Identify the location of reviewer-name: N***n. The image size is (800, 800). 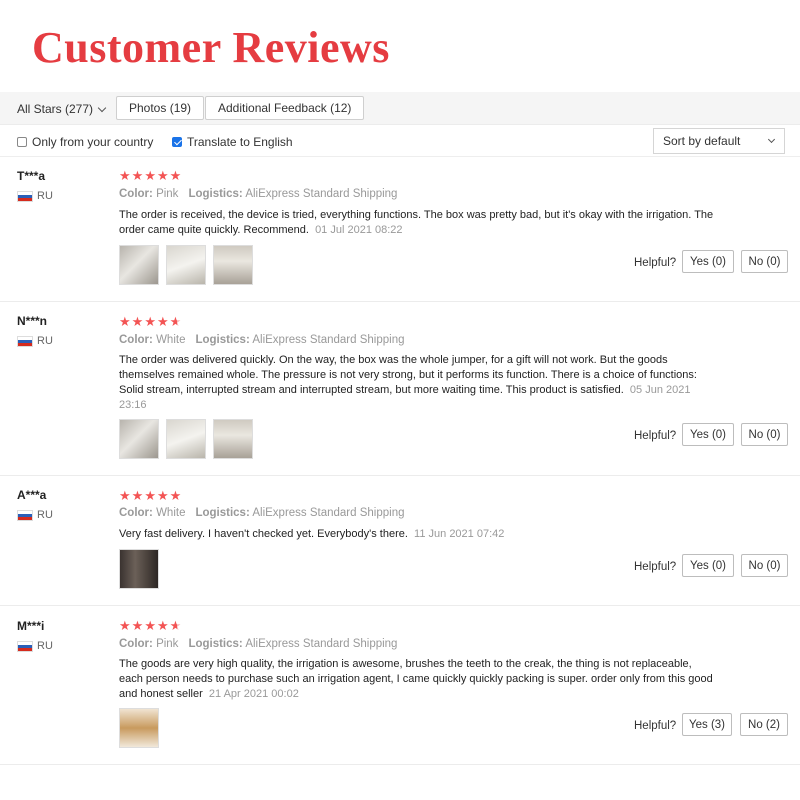
(32, 321).